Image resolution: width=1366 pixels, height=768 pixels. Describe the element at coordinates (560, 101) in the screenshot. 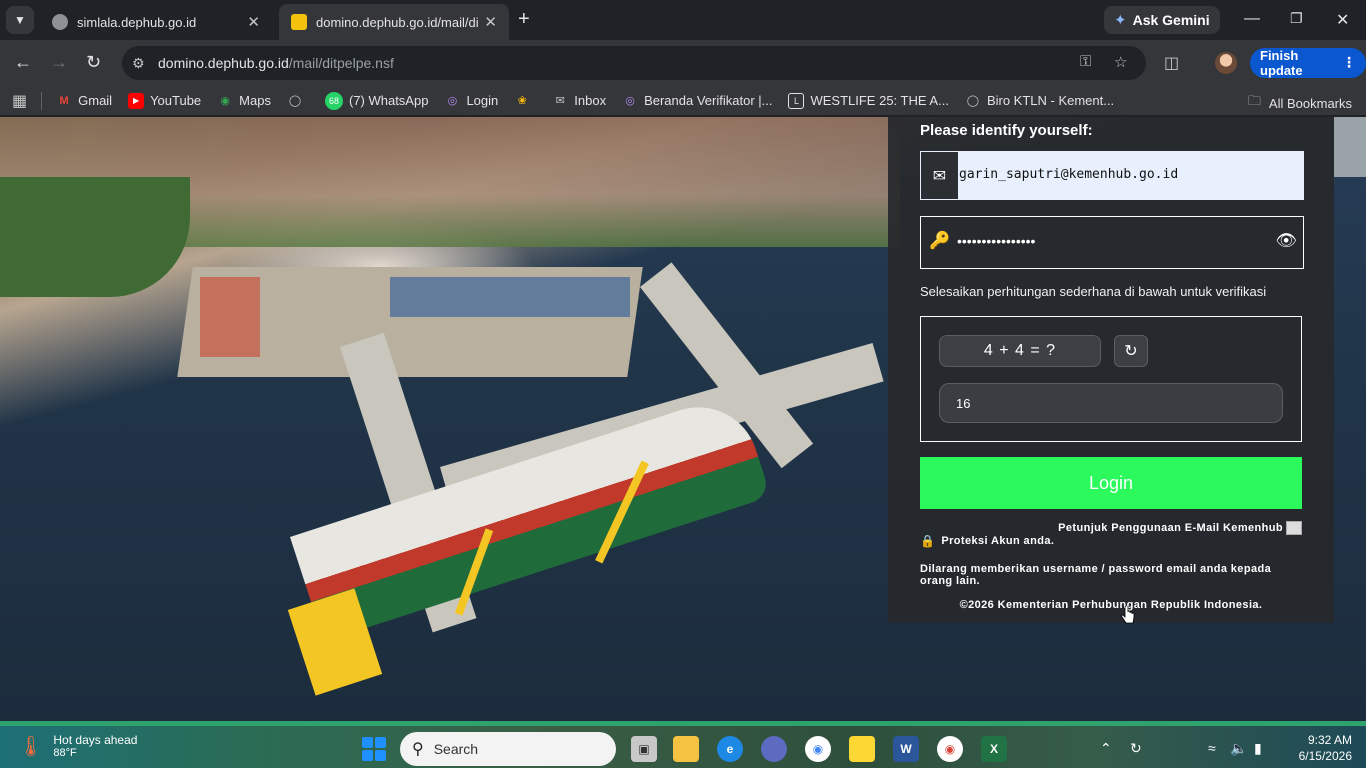

I see `mail-icon: ✉` at that location.